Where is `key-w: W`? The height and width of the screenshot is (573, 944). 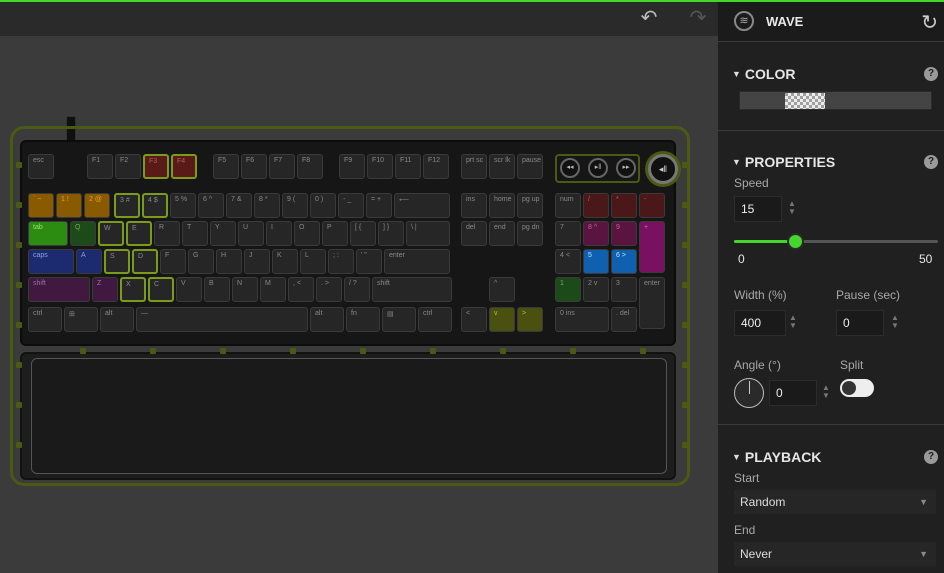 key-w: W is located at coordinates (111, 233).